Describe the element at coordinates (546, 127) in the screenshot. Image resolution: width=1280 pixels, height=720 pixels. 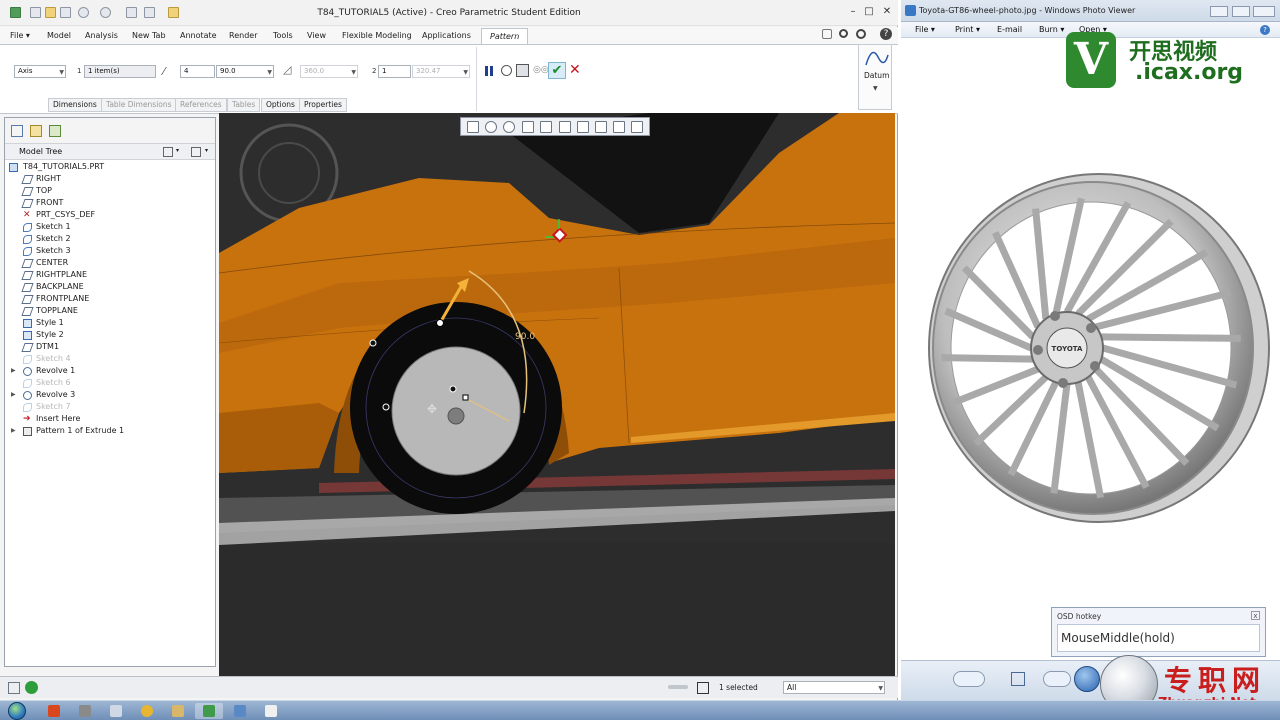
I see `display-style-icon` at that location.